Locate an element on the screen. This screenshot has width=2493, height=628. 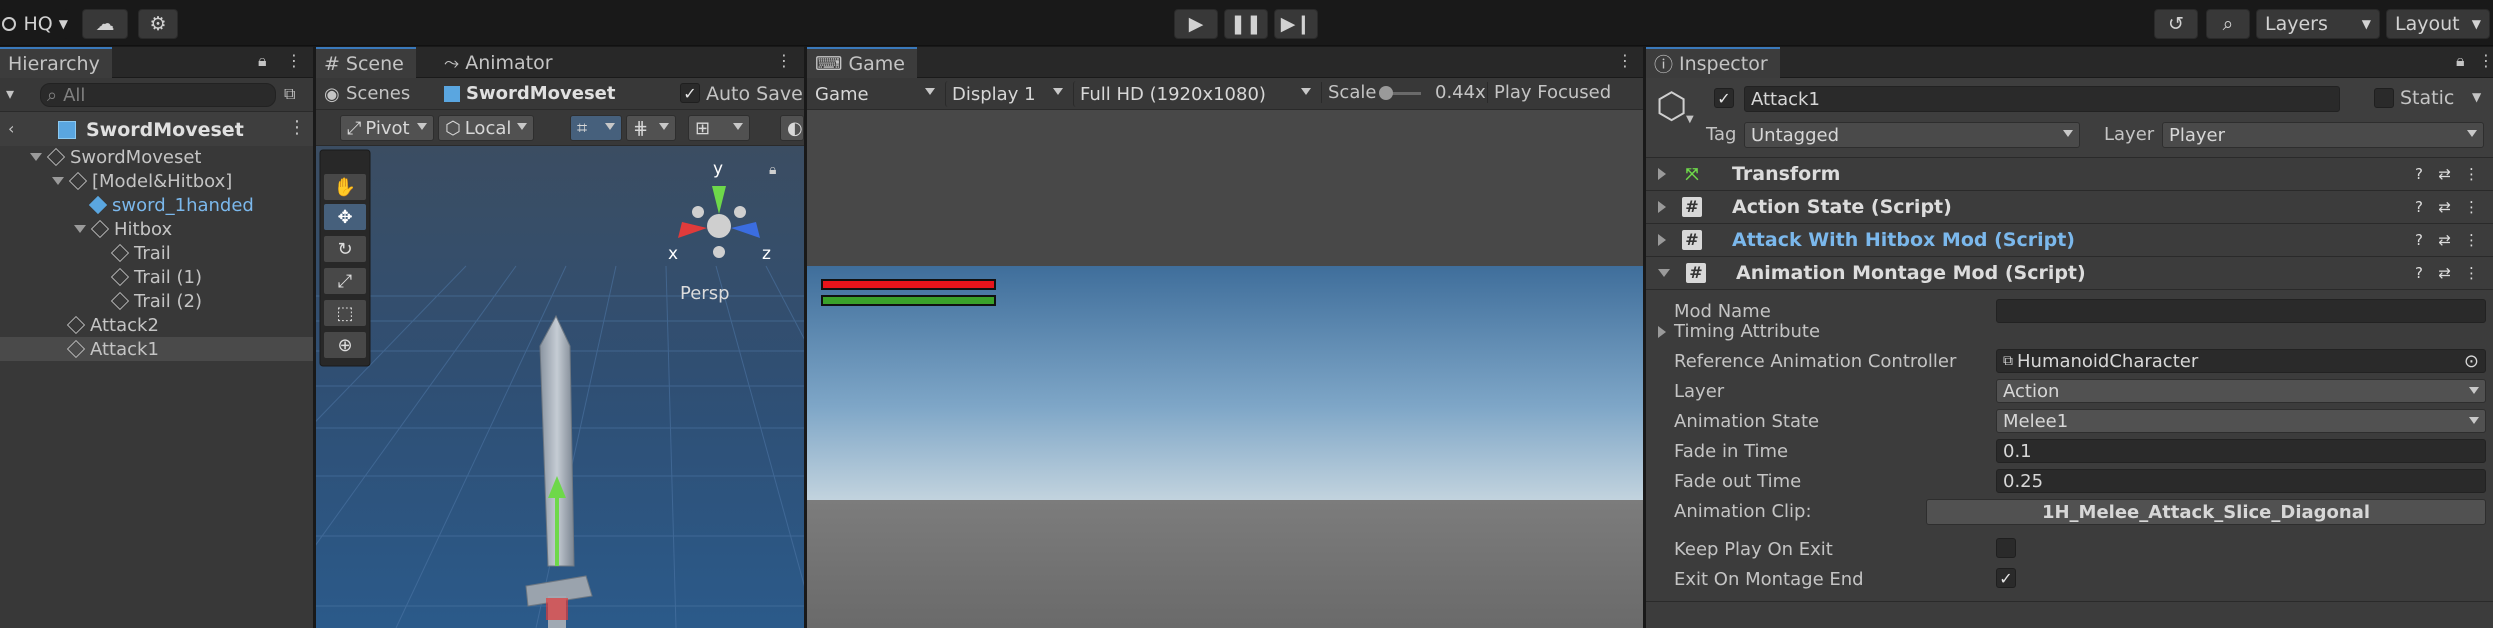
tab-game: ⌨ Game is located at coordinates (862, 62).